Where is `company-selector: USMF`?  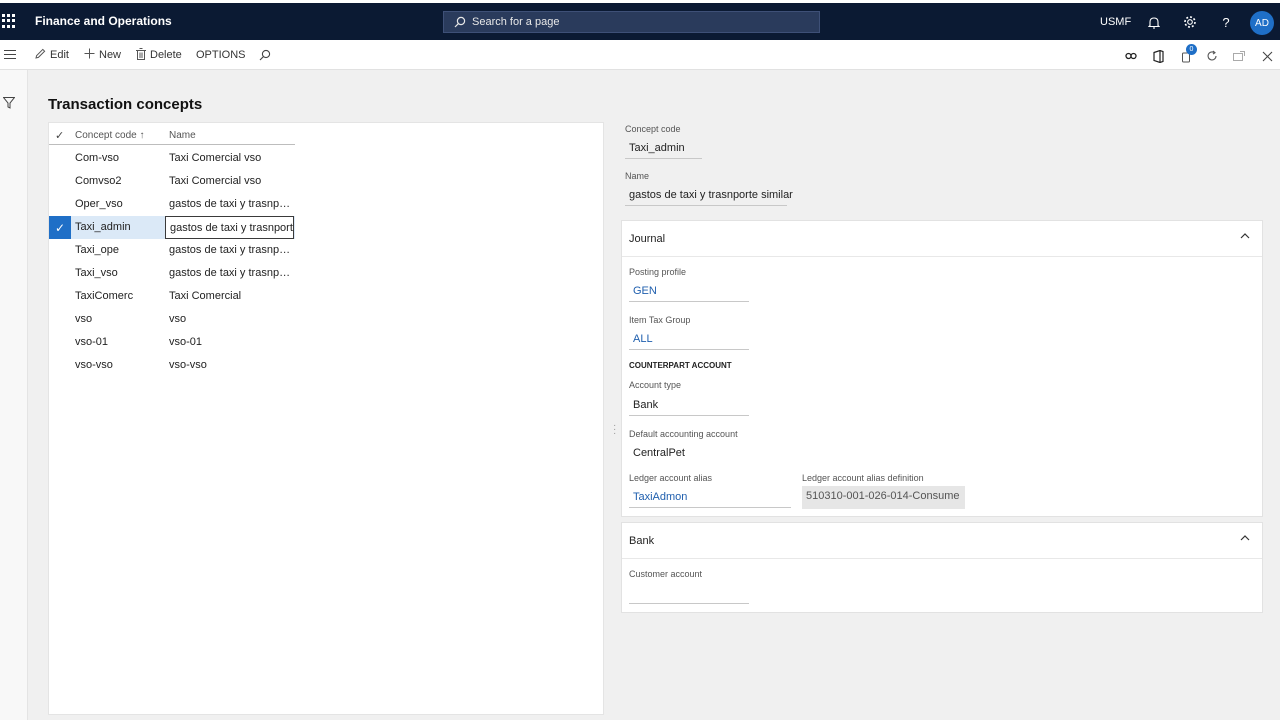 company-selector: USMF is located at coordinates (1115, 22).